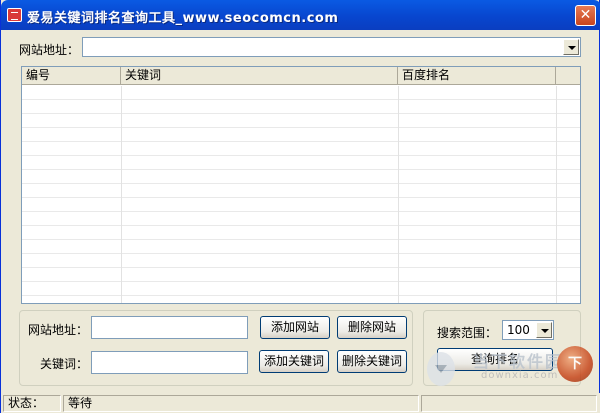  What do you see at coordinates (64, 364) in the screenshot?
I see `form-keyword-label: 关键词：` at bounding box center [64, 364].